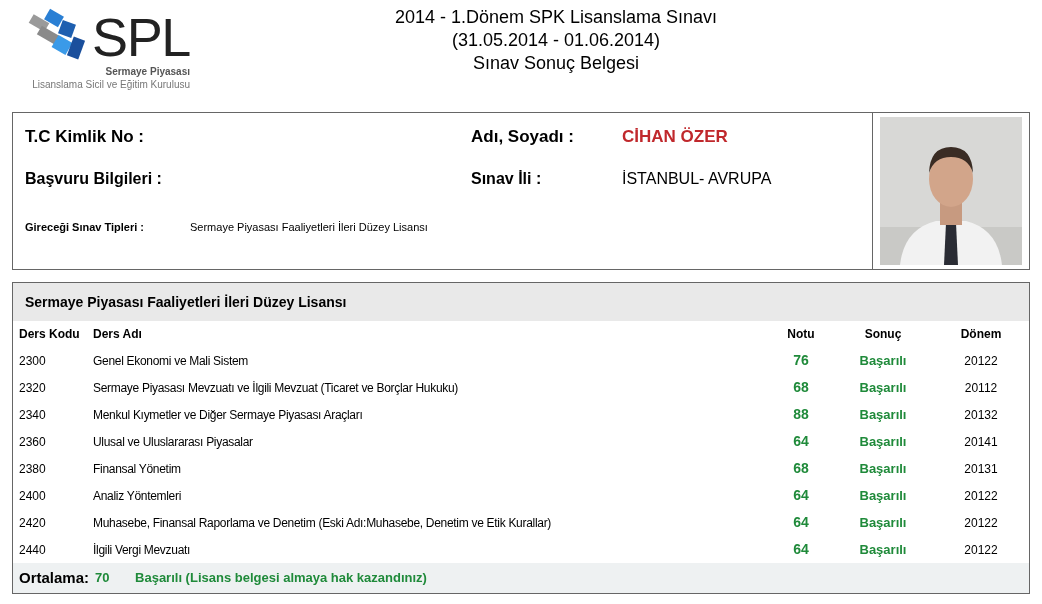 The width and height of the screenshot is (1042, 604). Describe the element at coordinates (94, 179) in the screenshot. I see `application-label: Başvuru Bilgileri :` at that location.